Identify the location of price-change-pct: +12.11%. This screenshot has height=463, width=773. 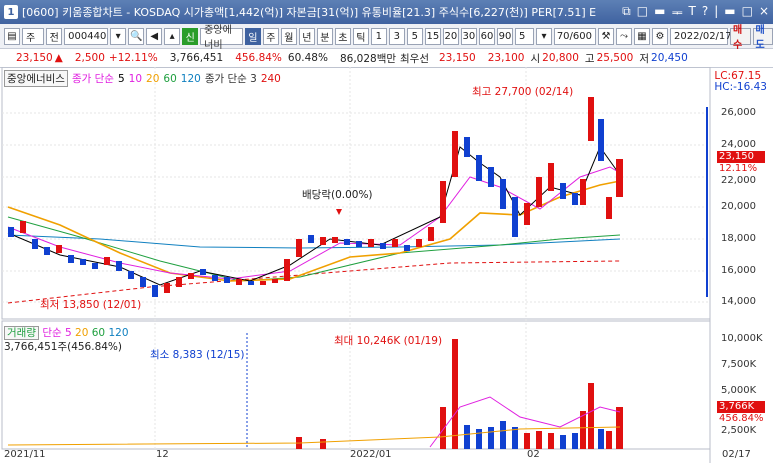
(133, 58).